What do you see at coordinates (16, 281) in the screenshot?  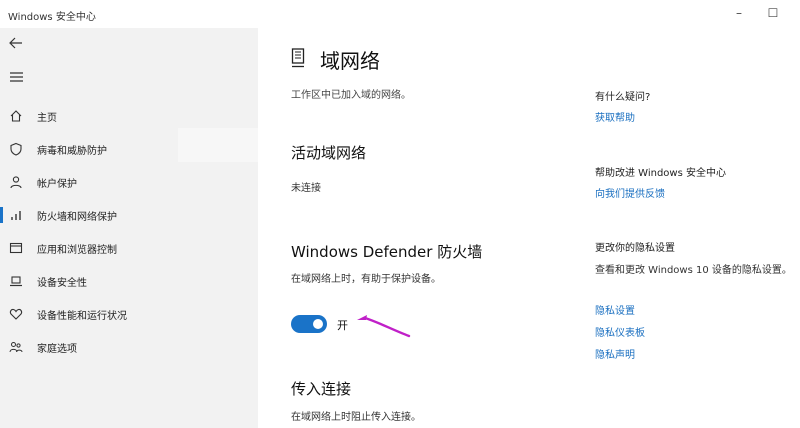 I see `laptop-icon` at bounding box center [16, 281].